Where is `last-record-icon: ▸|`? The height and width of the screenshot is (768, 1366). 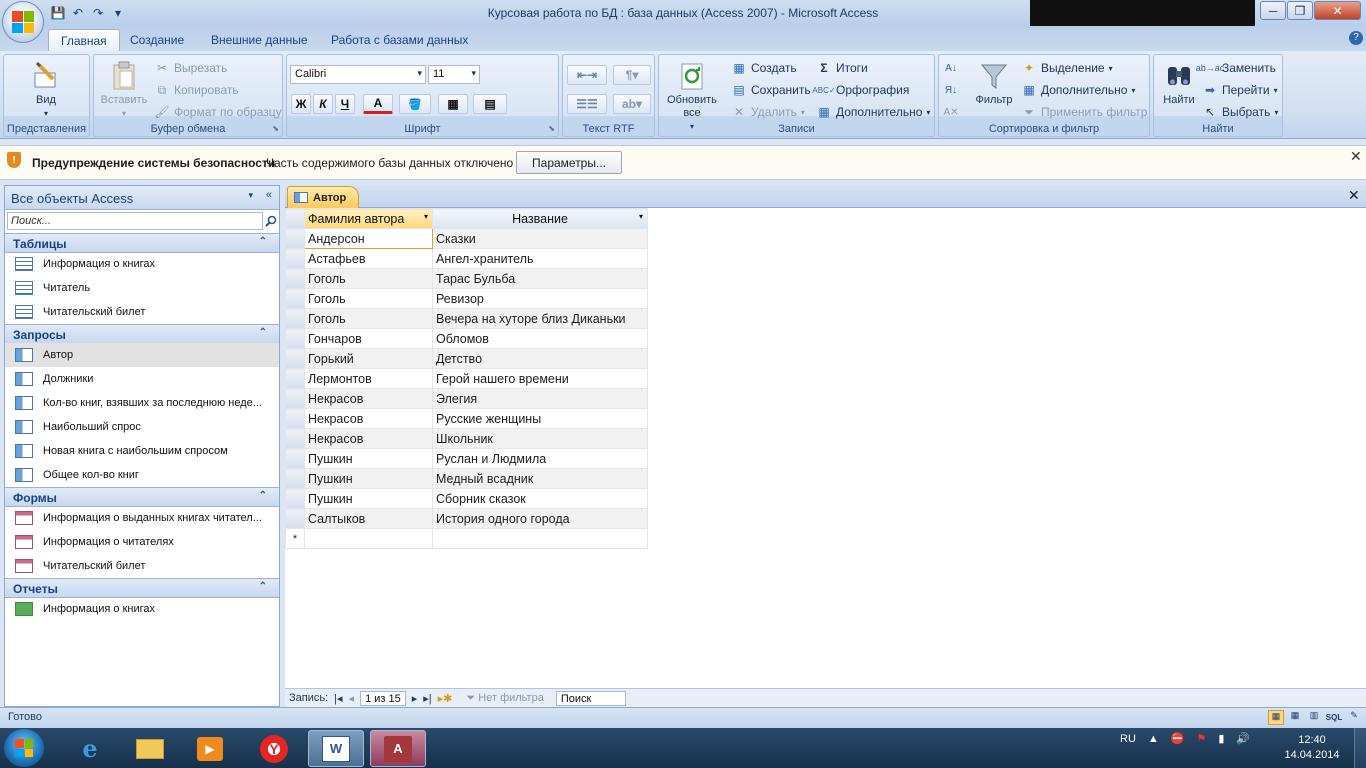 last-record-icon: ▸| is located at coordinates (427, 698).